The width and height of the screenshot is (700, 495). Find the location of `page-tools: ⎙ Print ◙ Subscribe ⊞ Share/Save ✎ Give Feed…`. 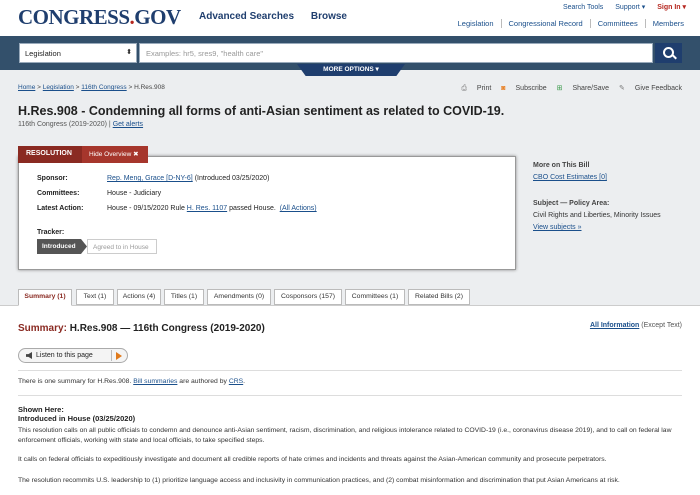

page-tools: ⎙ Print ◙ Subscribe ⊞ Share/Save ✎ Give Feed… is located at coordinates (567, 88).